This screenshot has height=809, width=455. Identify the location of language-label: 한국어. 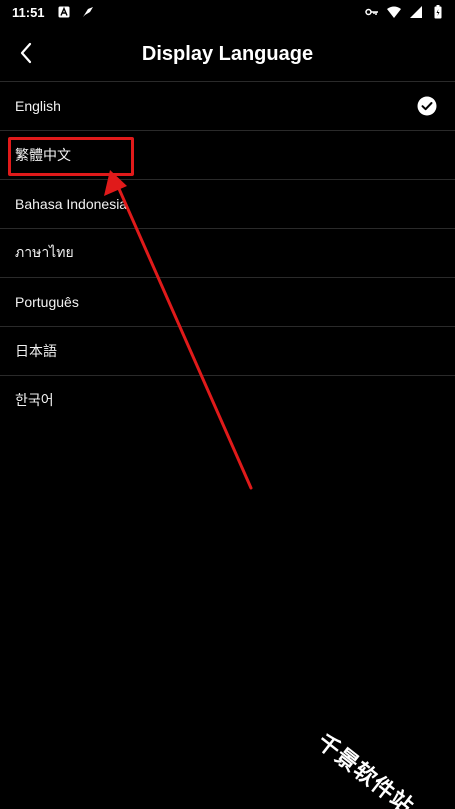
(34, 400).